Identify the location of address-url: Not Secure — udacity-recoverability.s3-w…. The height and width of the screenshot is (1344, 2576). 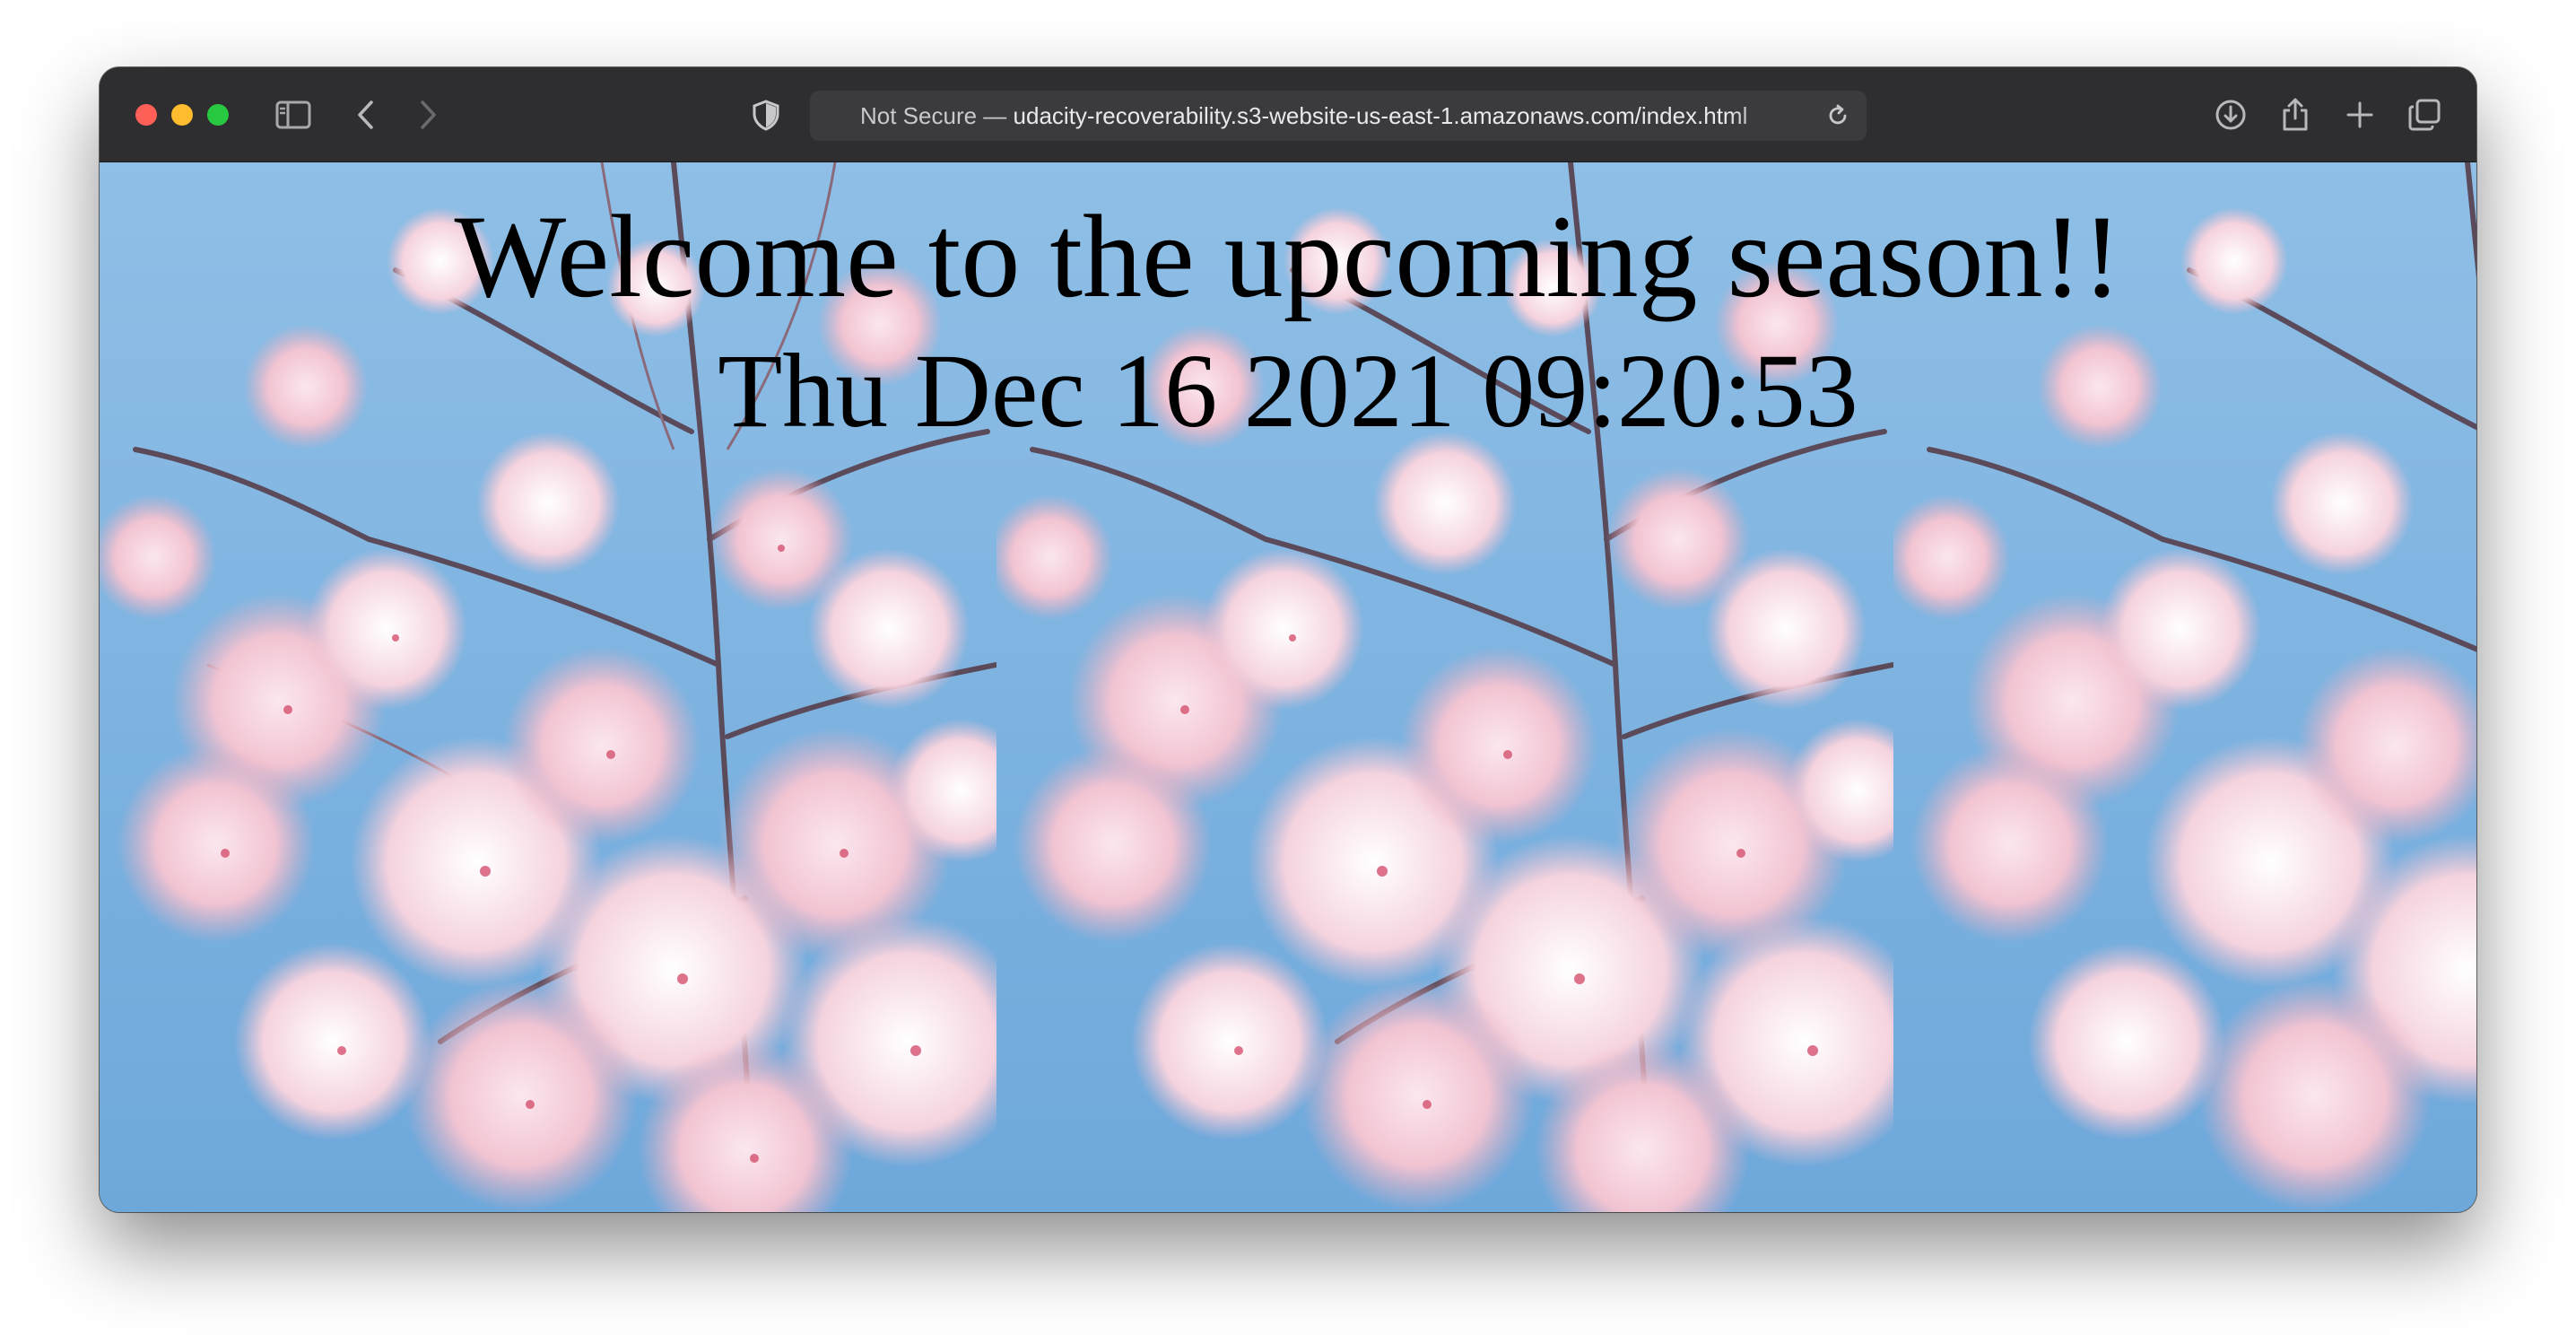
(1332, 116).